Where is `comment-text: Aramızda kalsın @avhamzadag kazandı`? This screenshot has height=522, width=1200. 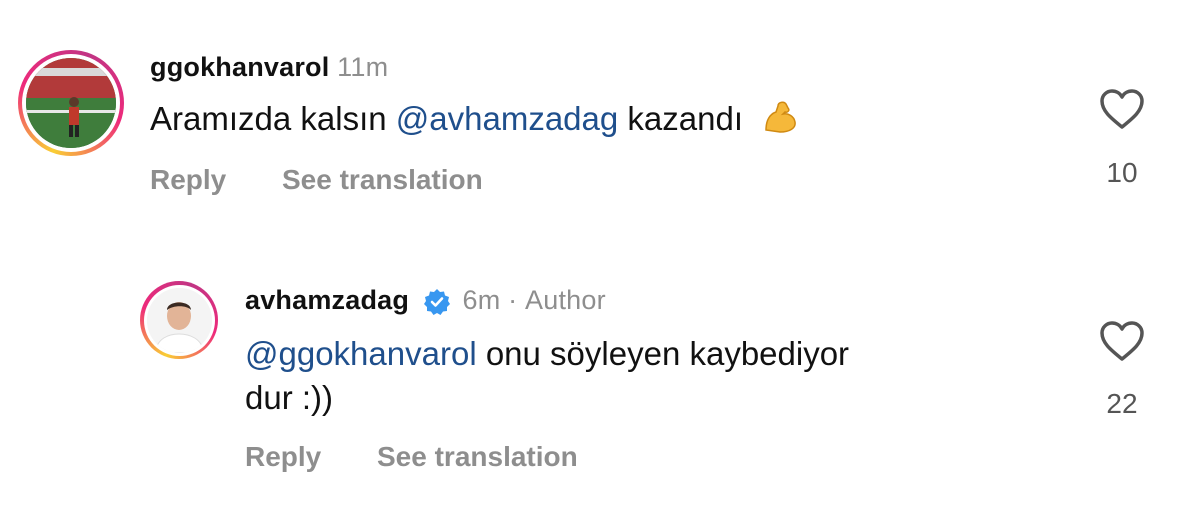
comment-text: Aramızda kalsın @avhamzadag kazandı is located at coordinates (475, 119).